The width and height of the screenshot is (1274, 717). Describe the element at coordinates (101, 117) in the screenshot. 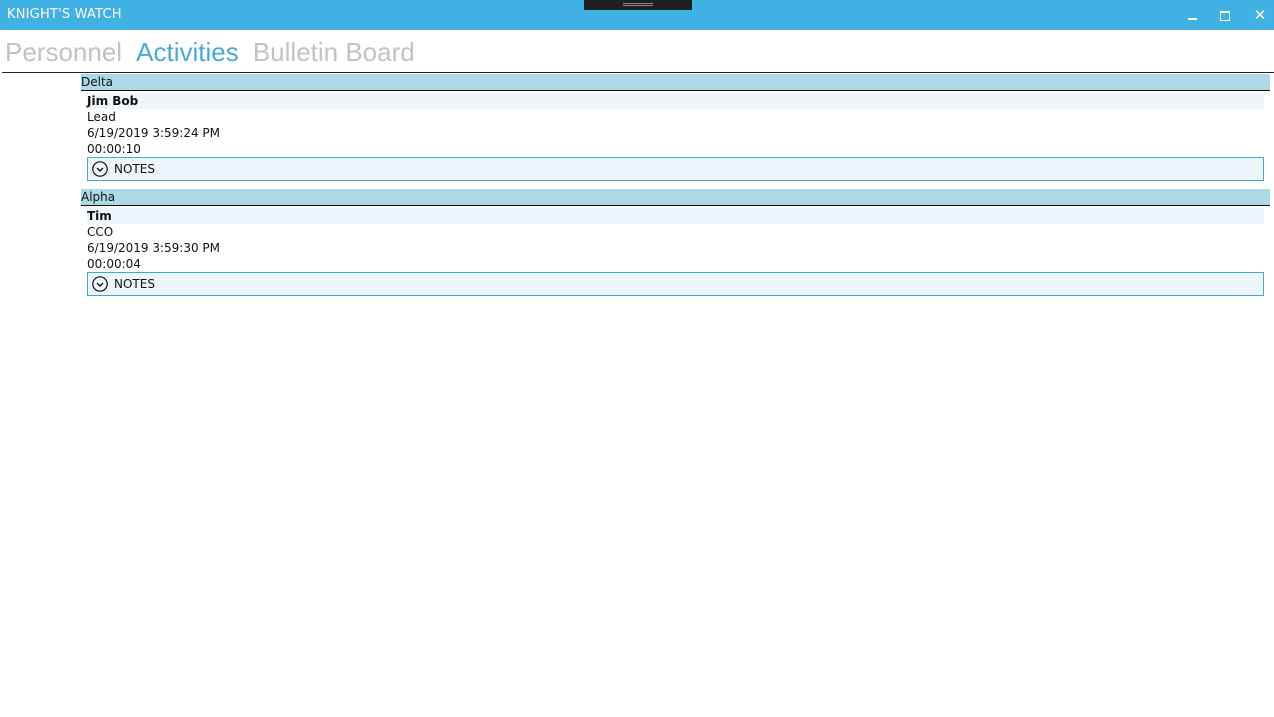

I see `person-role: Lead` at that location.